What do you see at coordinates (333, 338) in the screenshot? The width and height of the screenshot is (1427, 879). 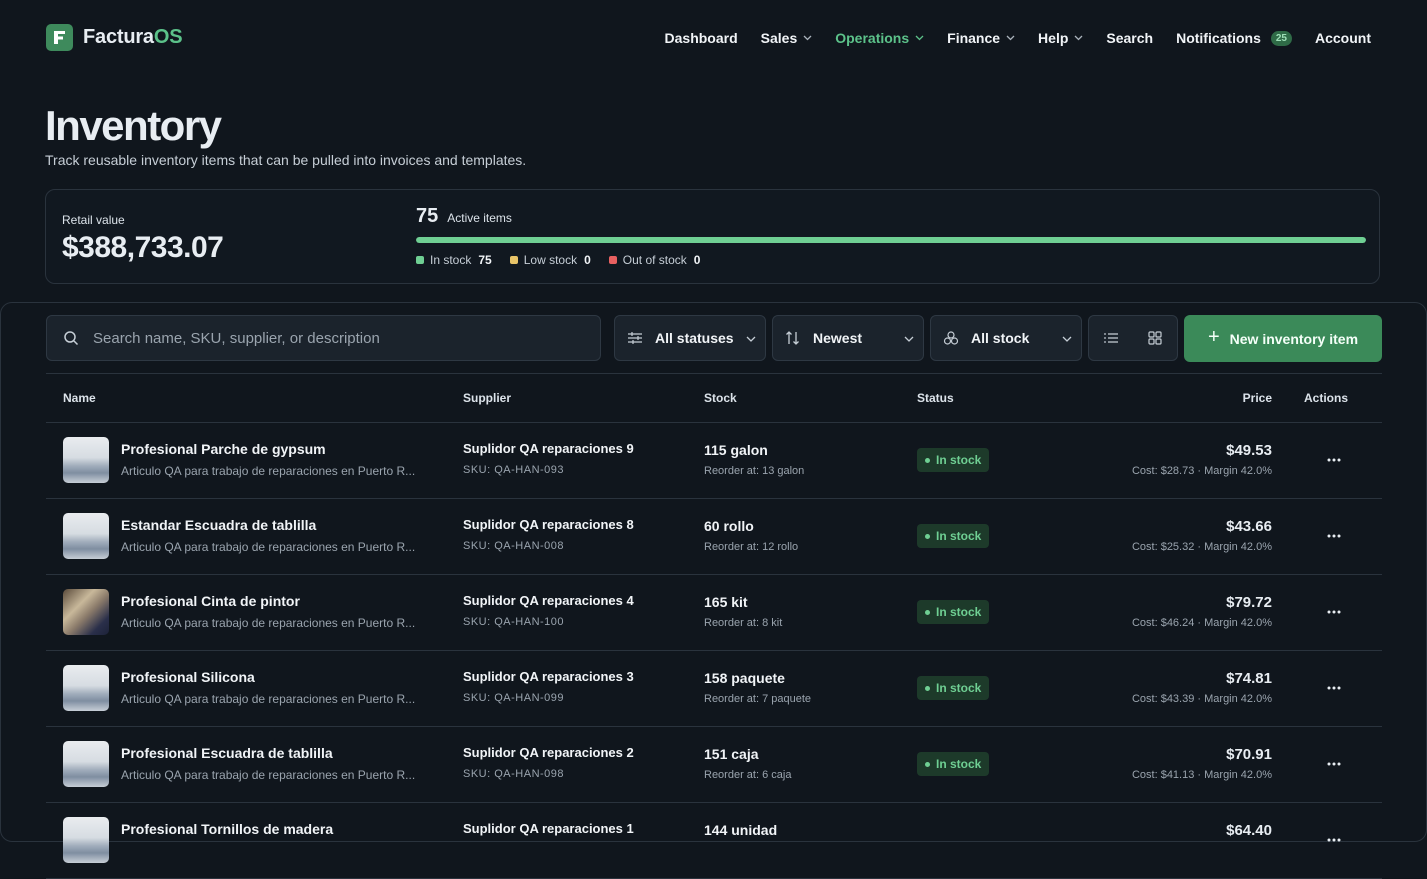 I see `search-input` at bounding box center [333, 338].